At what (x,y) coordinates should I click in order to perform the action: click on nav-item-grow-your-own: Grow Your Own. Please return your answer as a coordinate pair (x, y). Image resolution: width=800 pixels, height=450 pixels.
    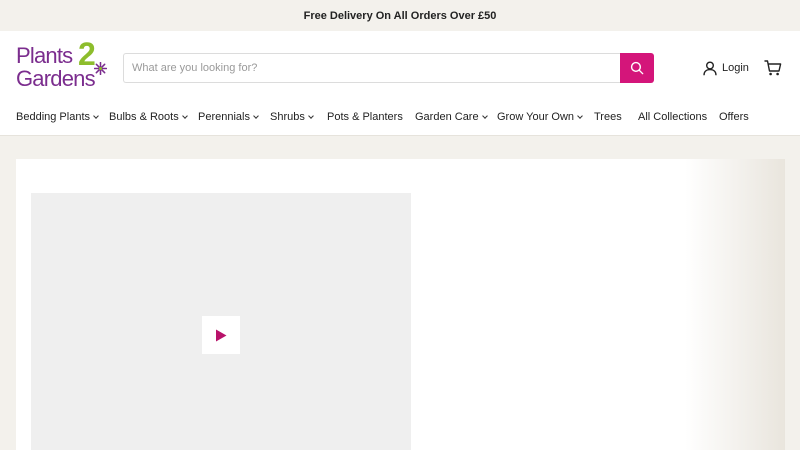
    Looking at the image, I should click on (540, 117).